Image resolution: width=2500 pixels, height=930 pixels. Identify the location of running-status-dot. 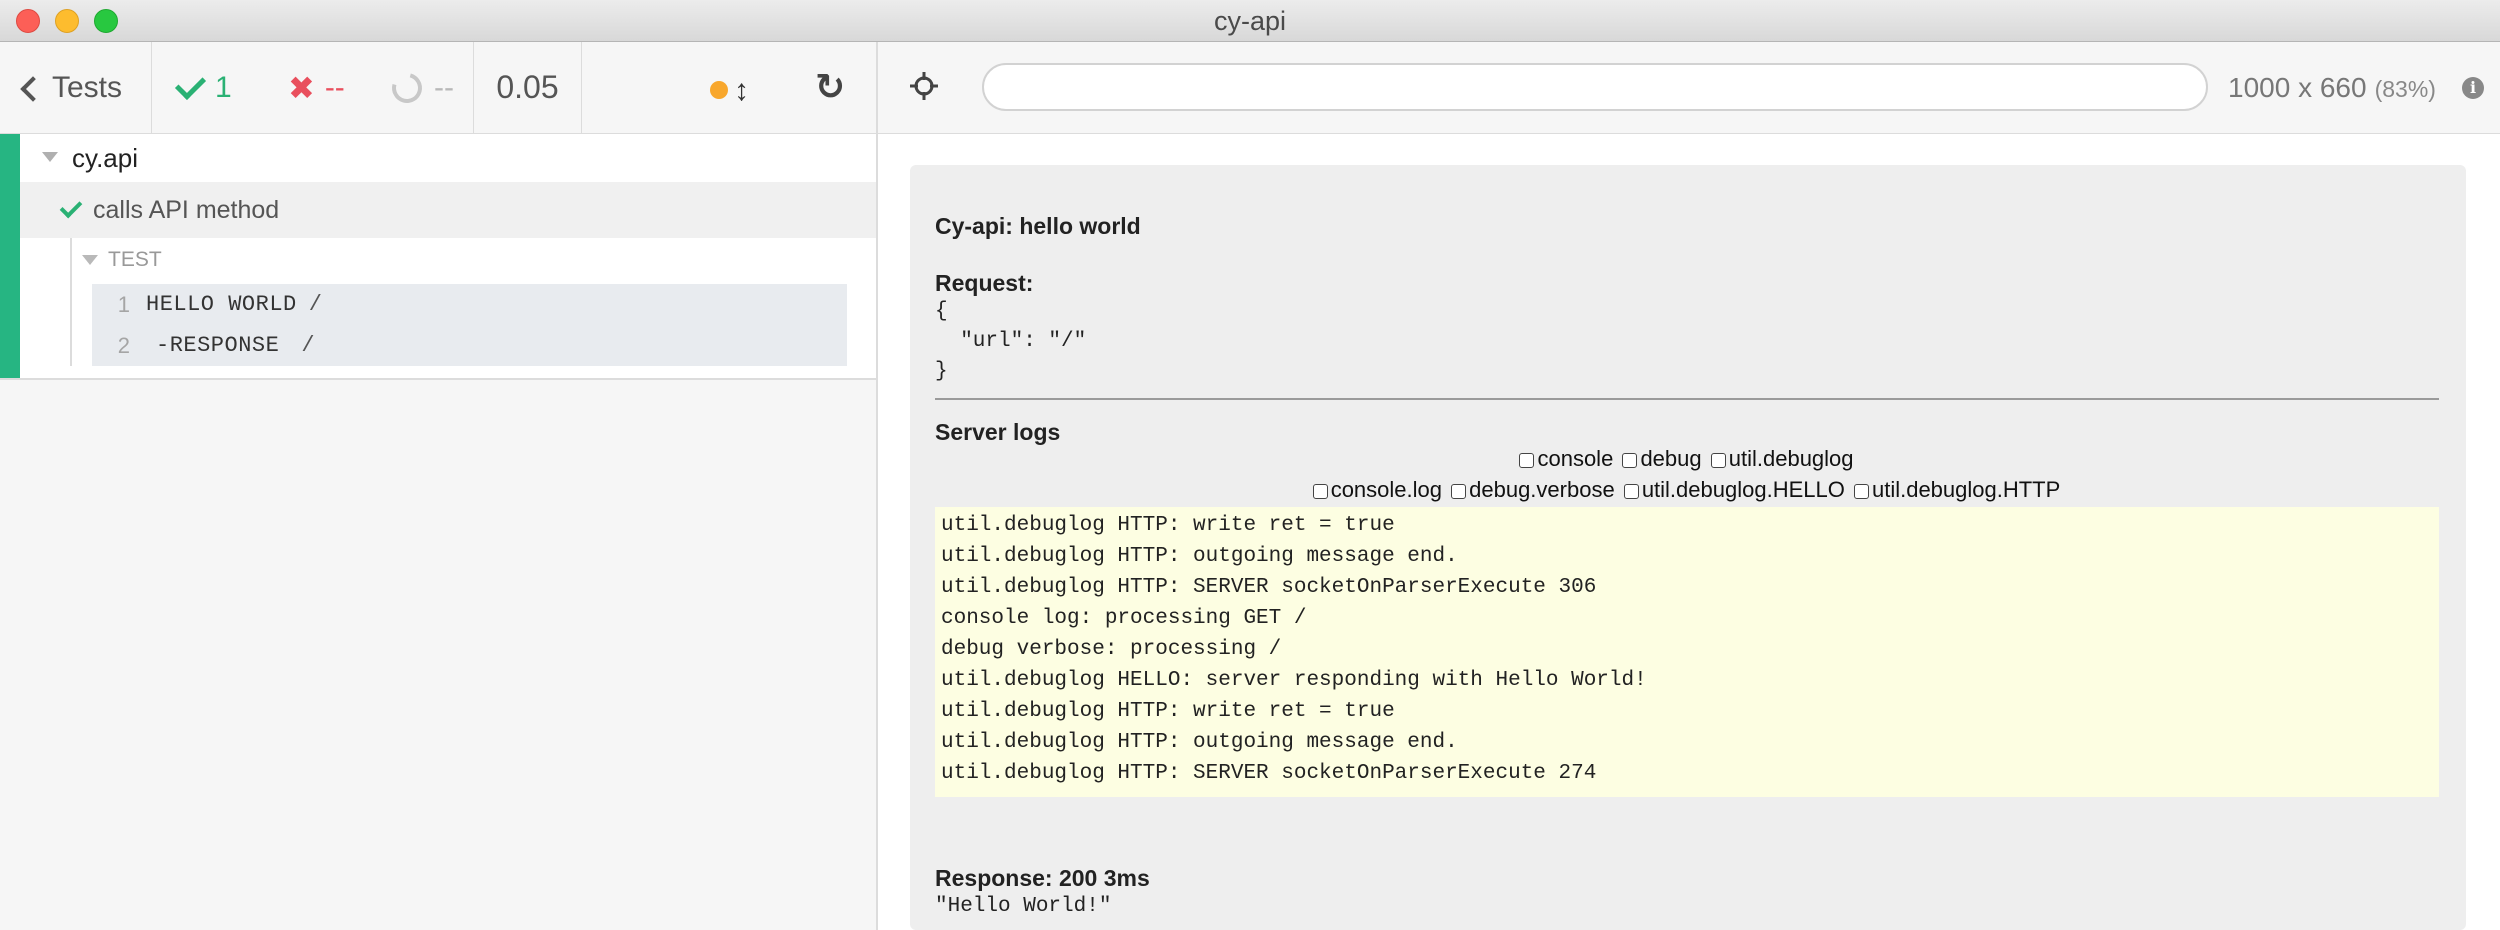
(719, 90).